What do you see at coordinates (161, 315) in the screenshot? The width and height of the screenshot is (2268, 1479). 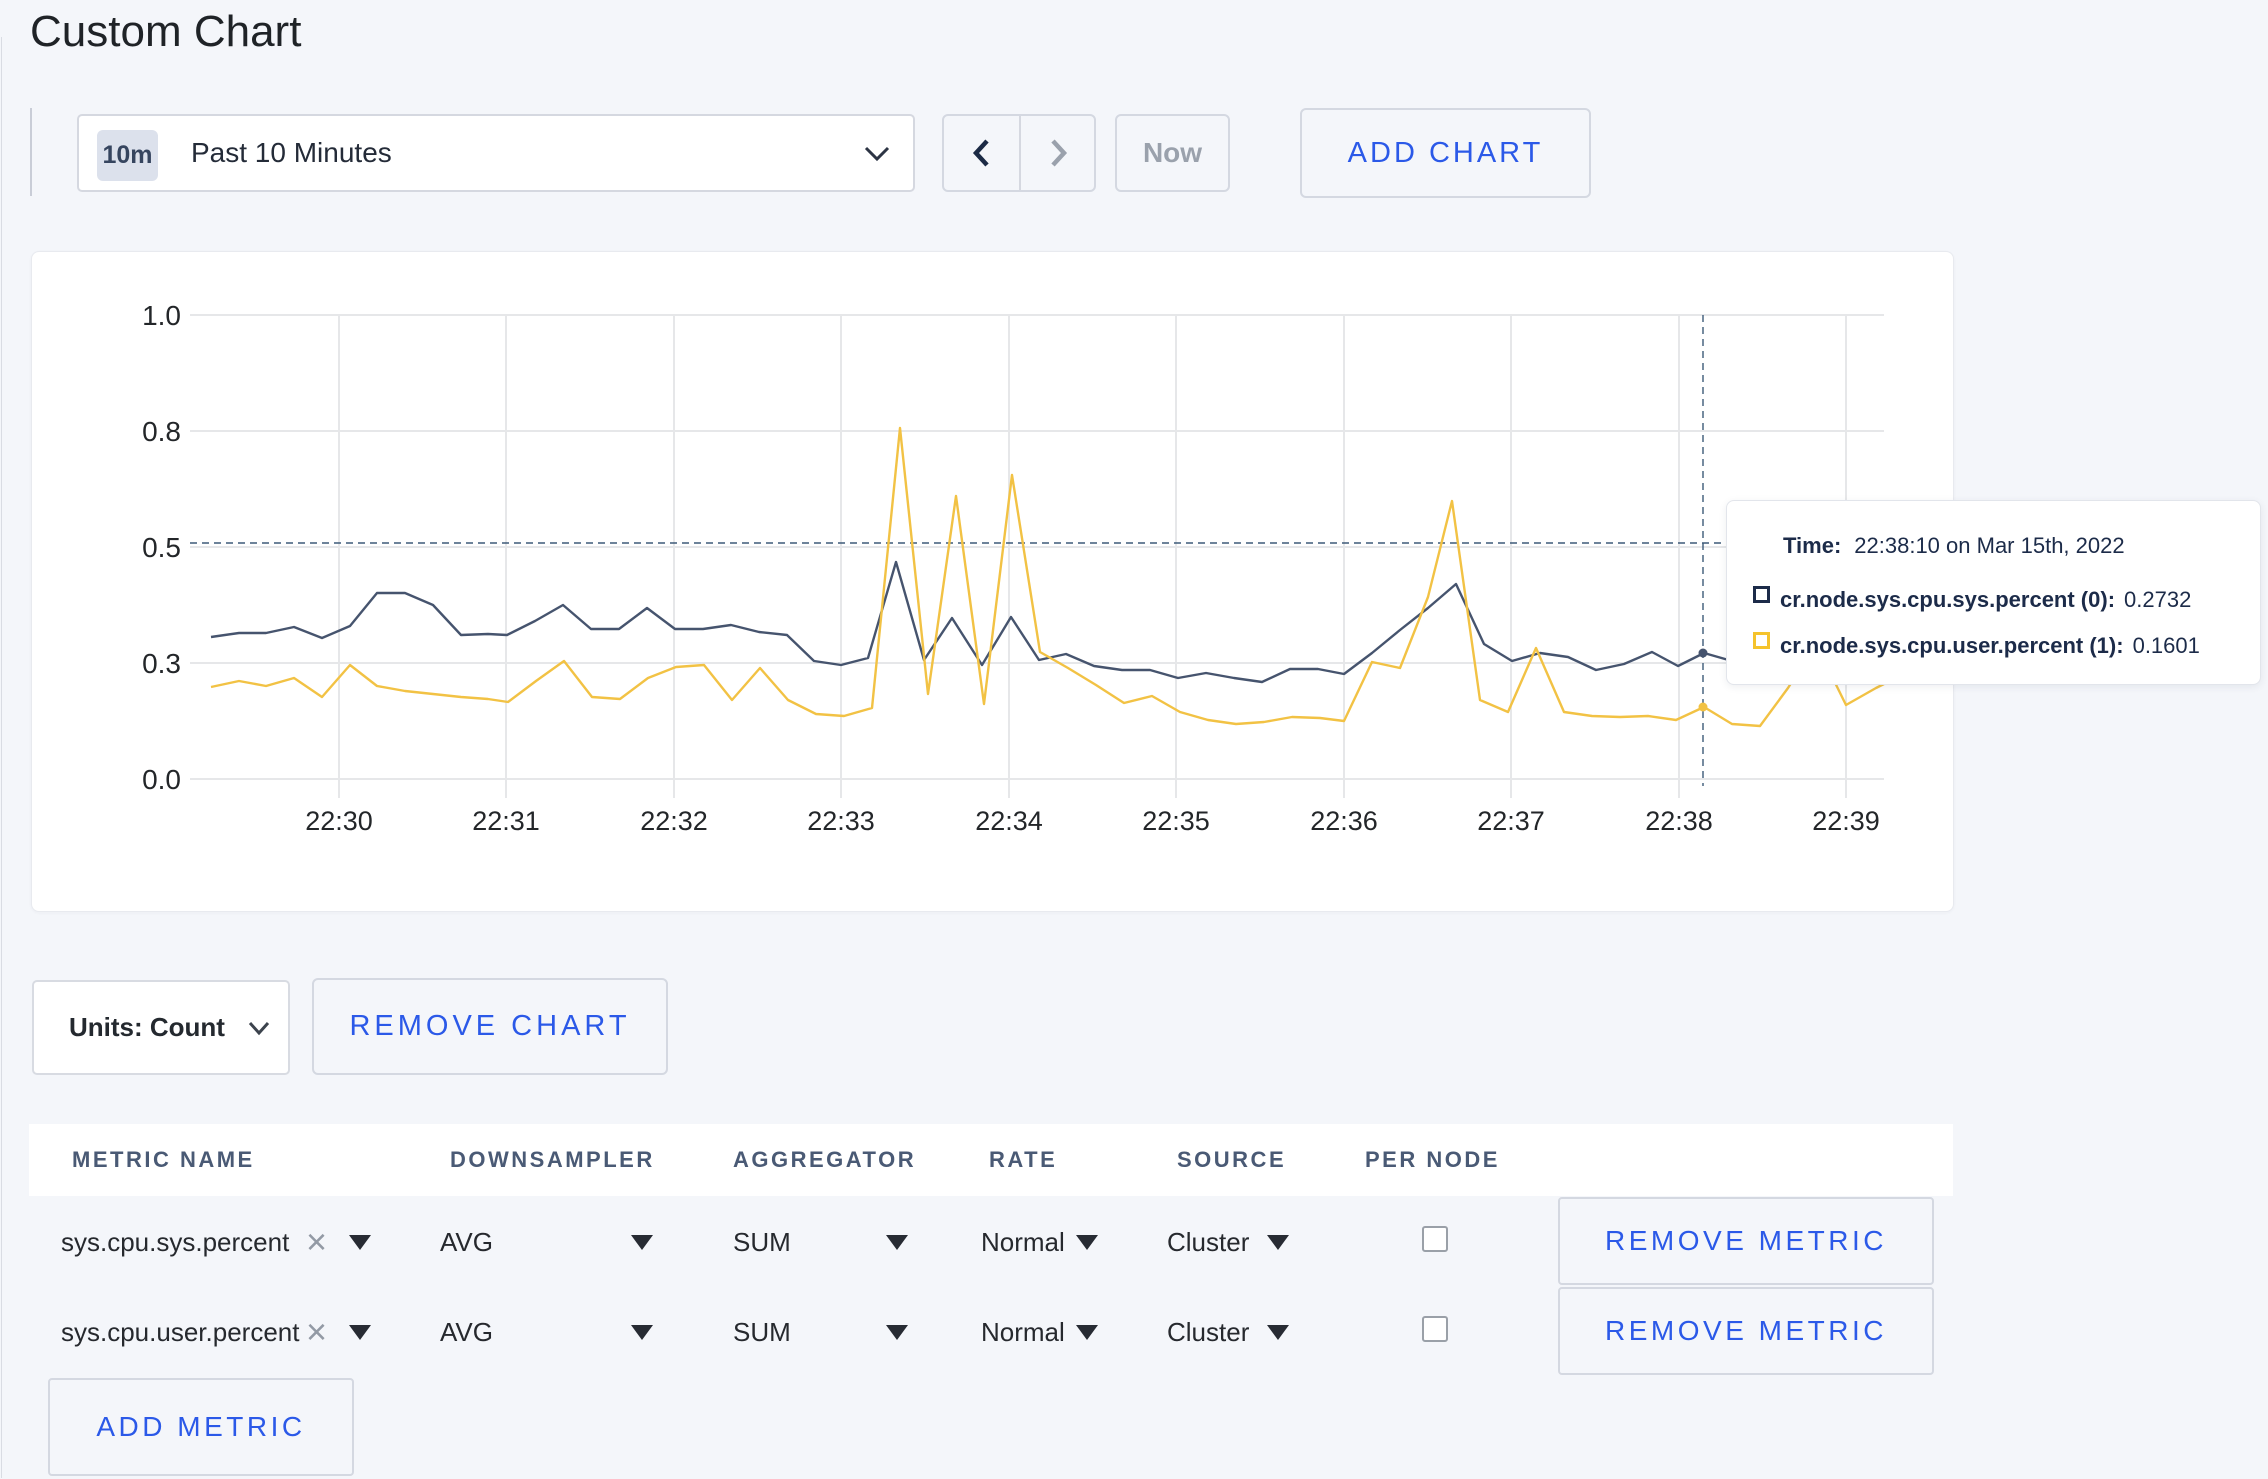 I see `svg-text: 1.0` at bounding box center [161, 315].